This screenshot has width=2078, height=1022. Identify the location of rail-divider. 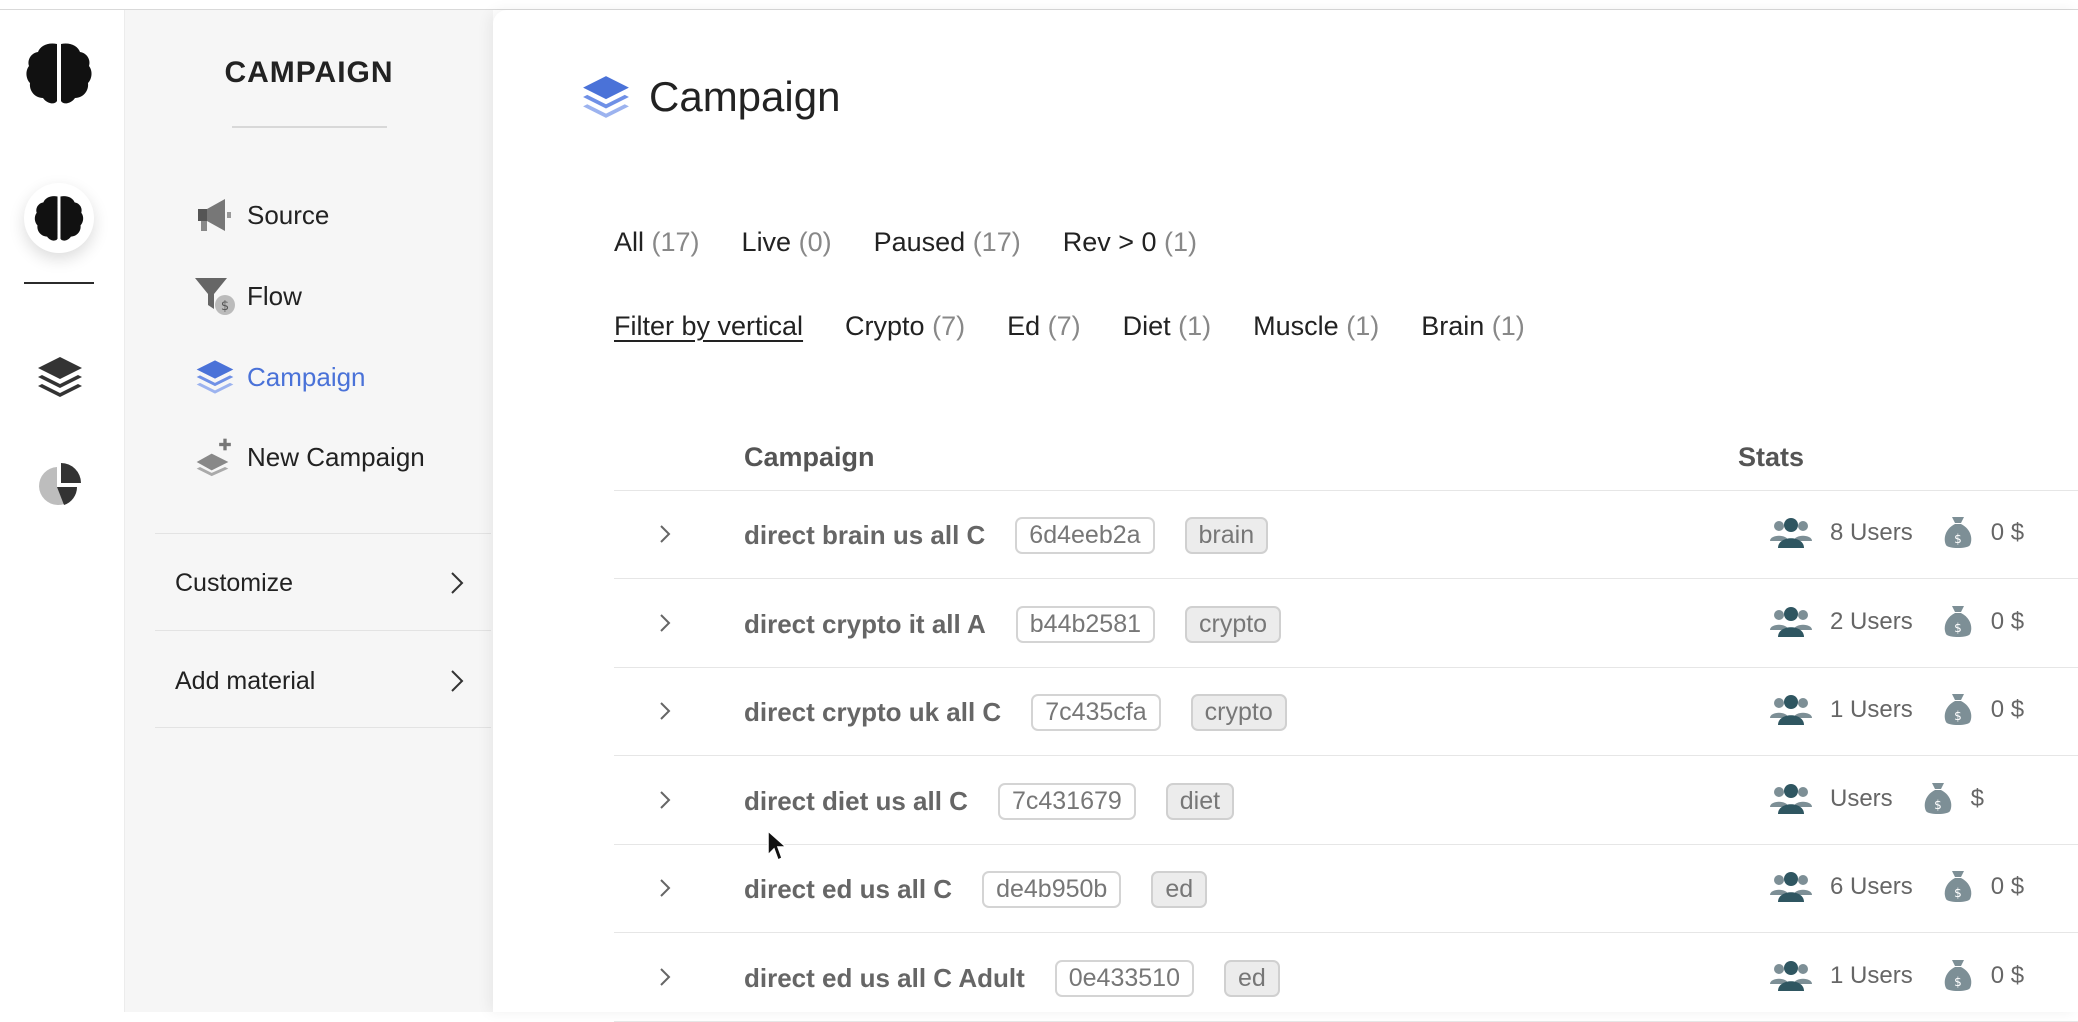
(59, 283).